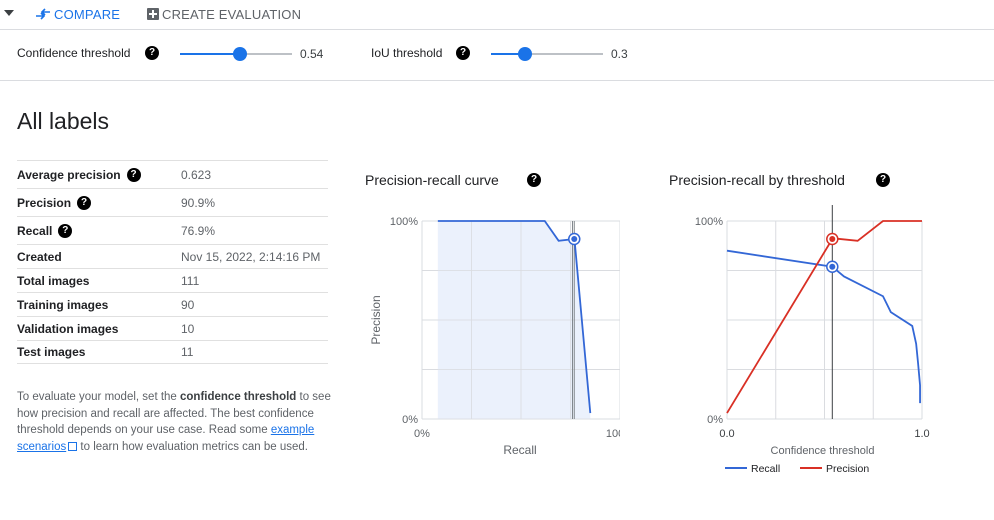 The image size is (994, 520). Describe the element at coordinates (69, 174) in the screenshot. I see `stats-key-text: Average precision` at that location.